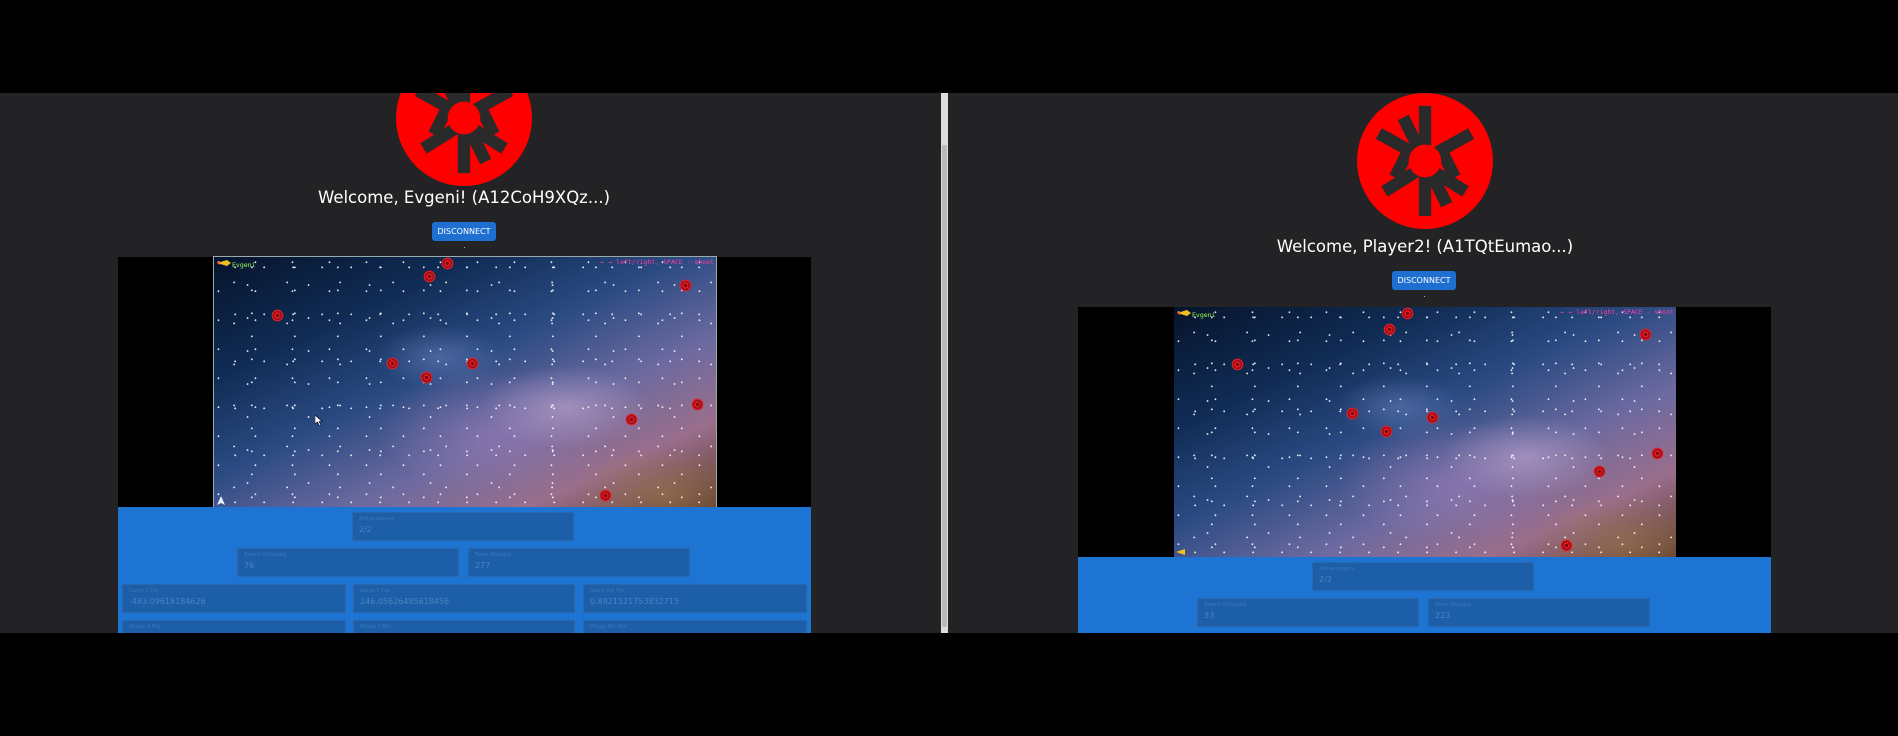 The width and height of the screenshot is (1898, 736). I want to click on wrapp-rot-pos-field: Wrapp Rot Pos, so click(695, 626).